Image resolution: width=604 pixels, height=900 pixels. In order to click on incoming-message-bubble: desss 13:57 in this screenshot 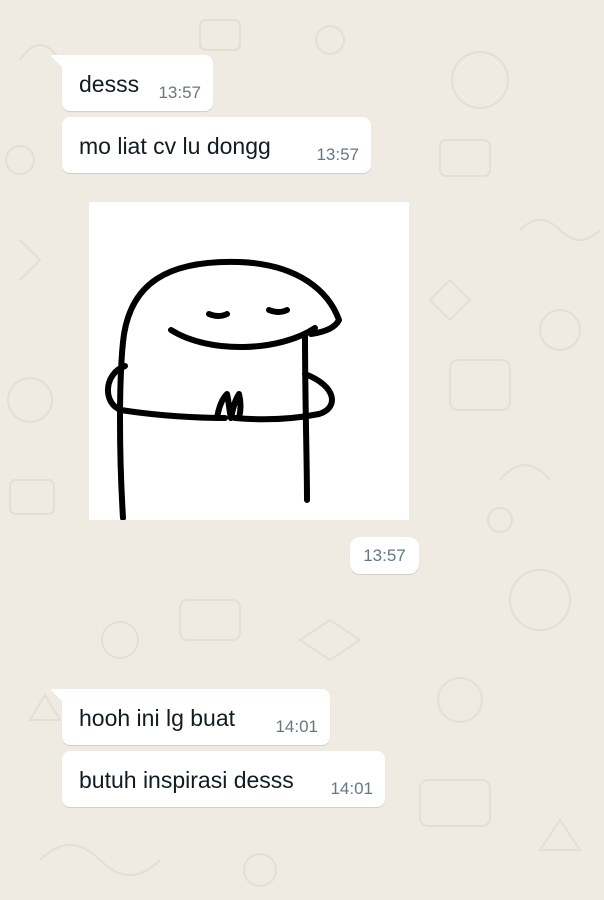, I will do `click(131, 83)`.